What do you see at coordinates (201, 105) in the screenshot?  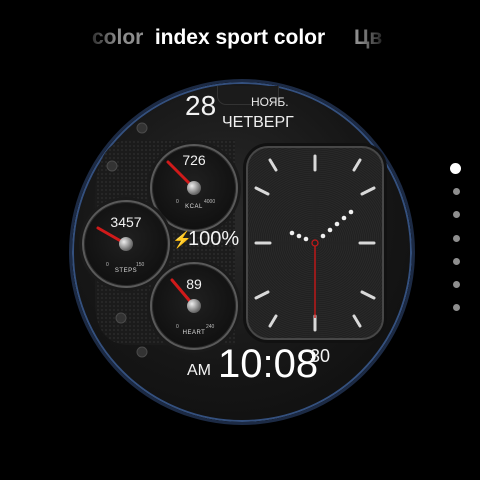 I see `date-day: 28` at bounding box center [201, 105].